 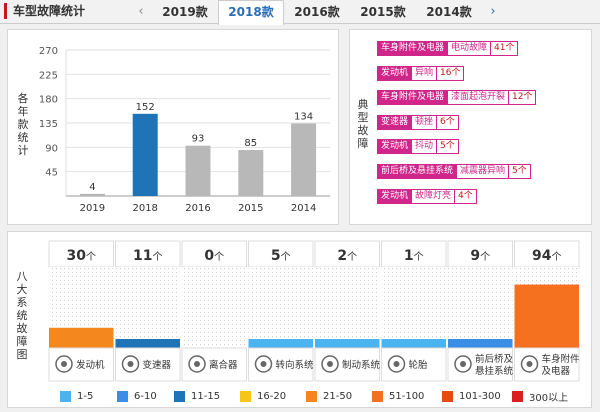 What do you see at coordinates (361, 365) in the screenshot?
I see `system-name: 制动系统` at bounding box center [361, 365].